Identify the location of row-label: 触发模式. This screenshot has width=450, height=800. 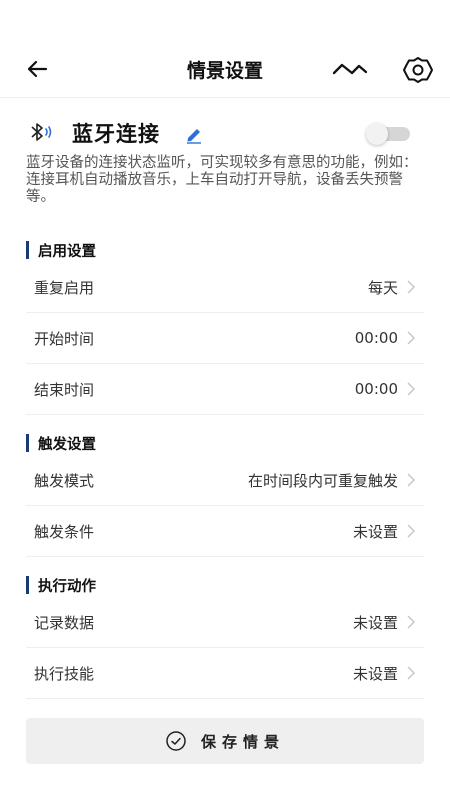
(64, 480).